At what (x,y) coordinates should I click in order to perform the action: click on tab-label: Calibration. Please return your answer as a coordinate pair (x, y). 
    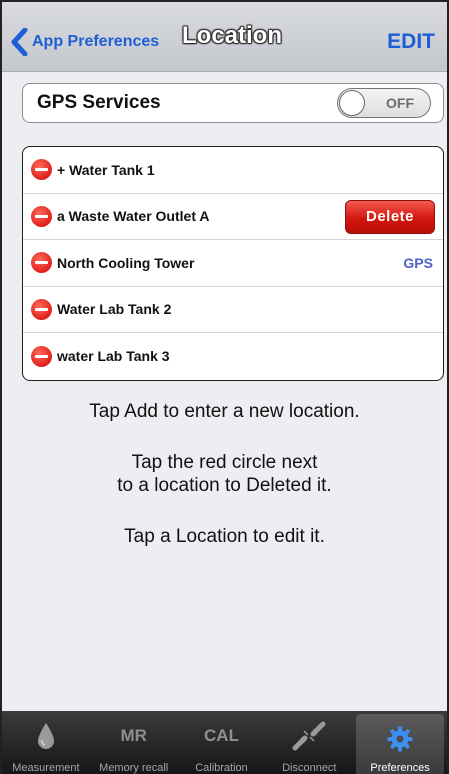
    Looking at the image, I should click on (221, 768).